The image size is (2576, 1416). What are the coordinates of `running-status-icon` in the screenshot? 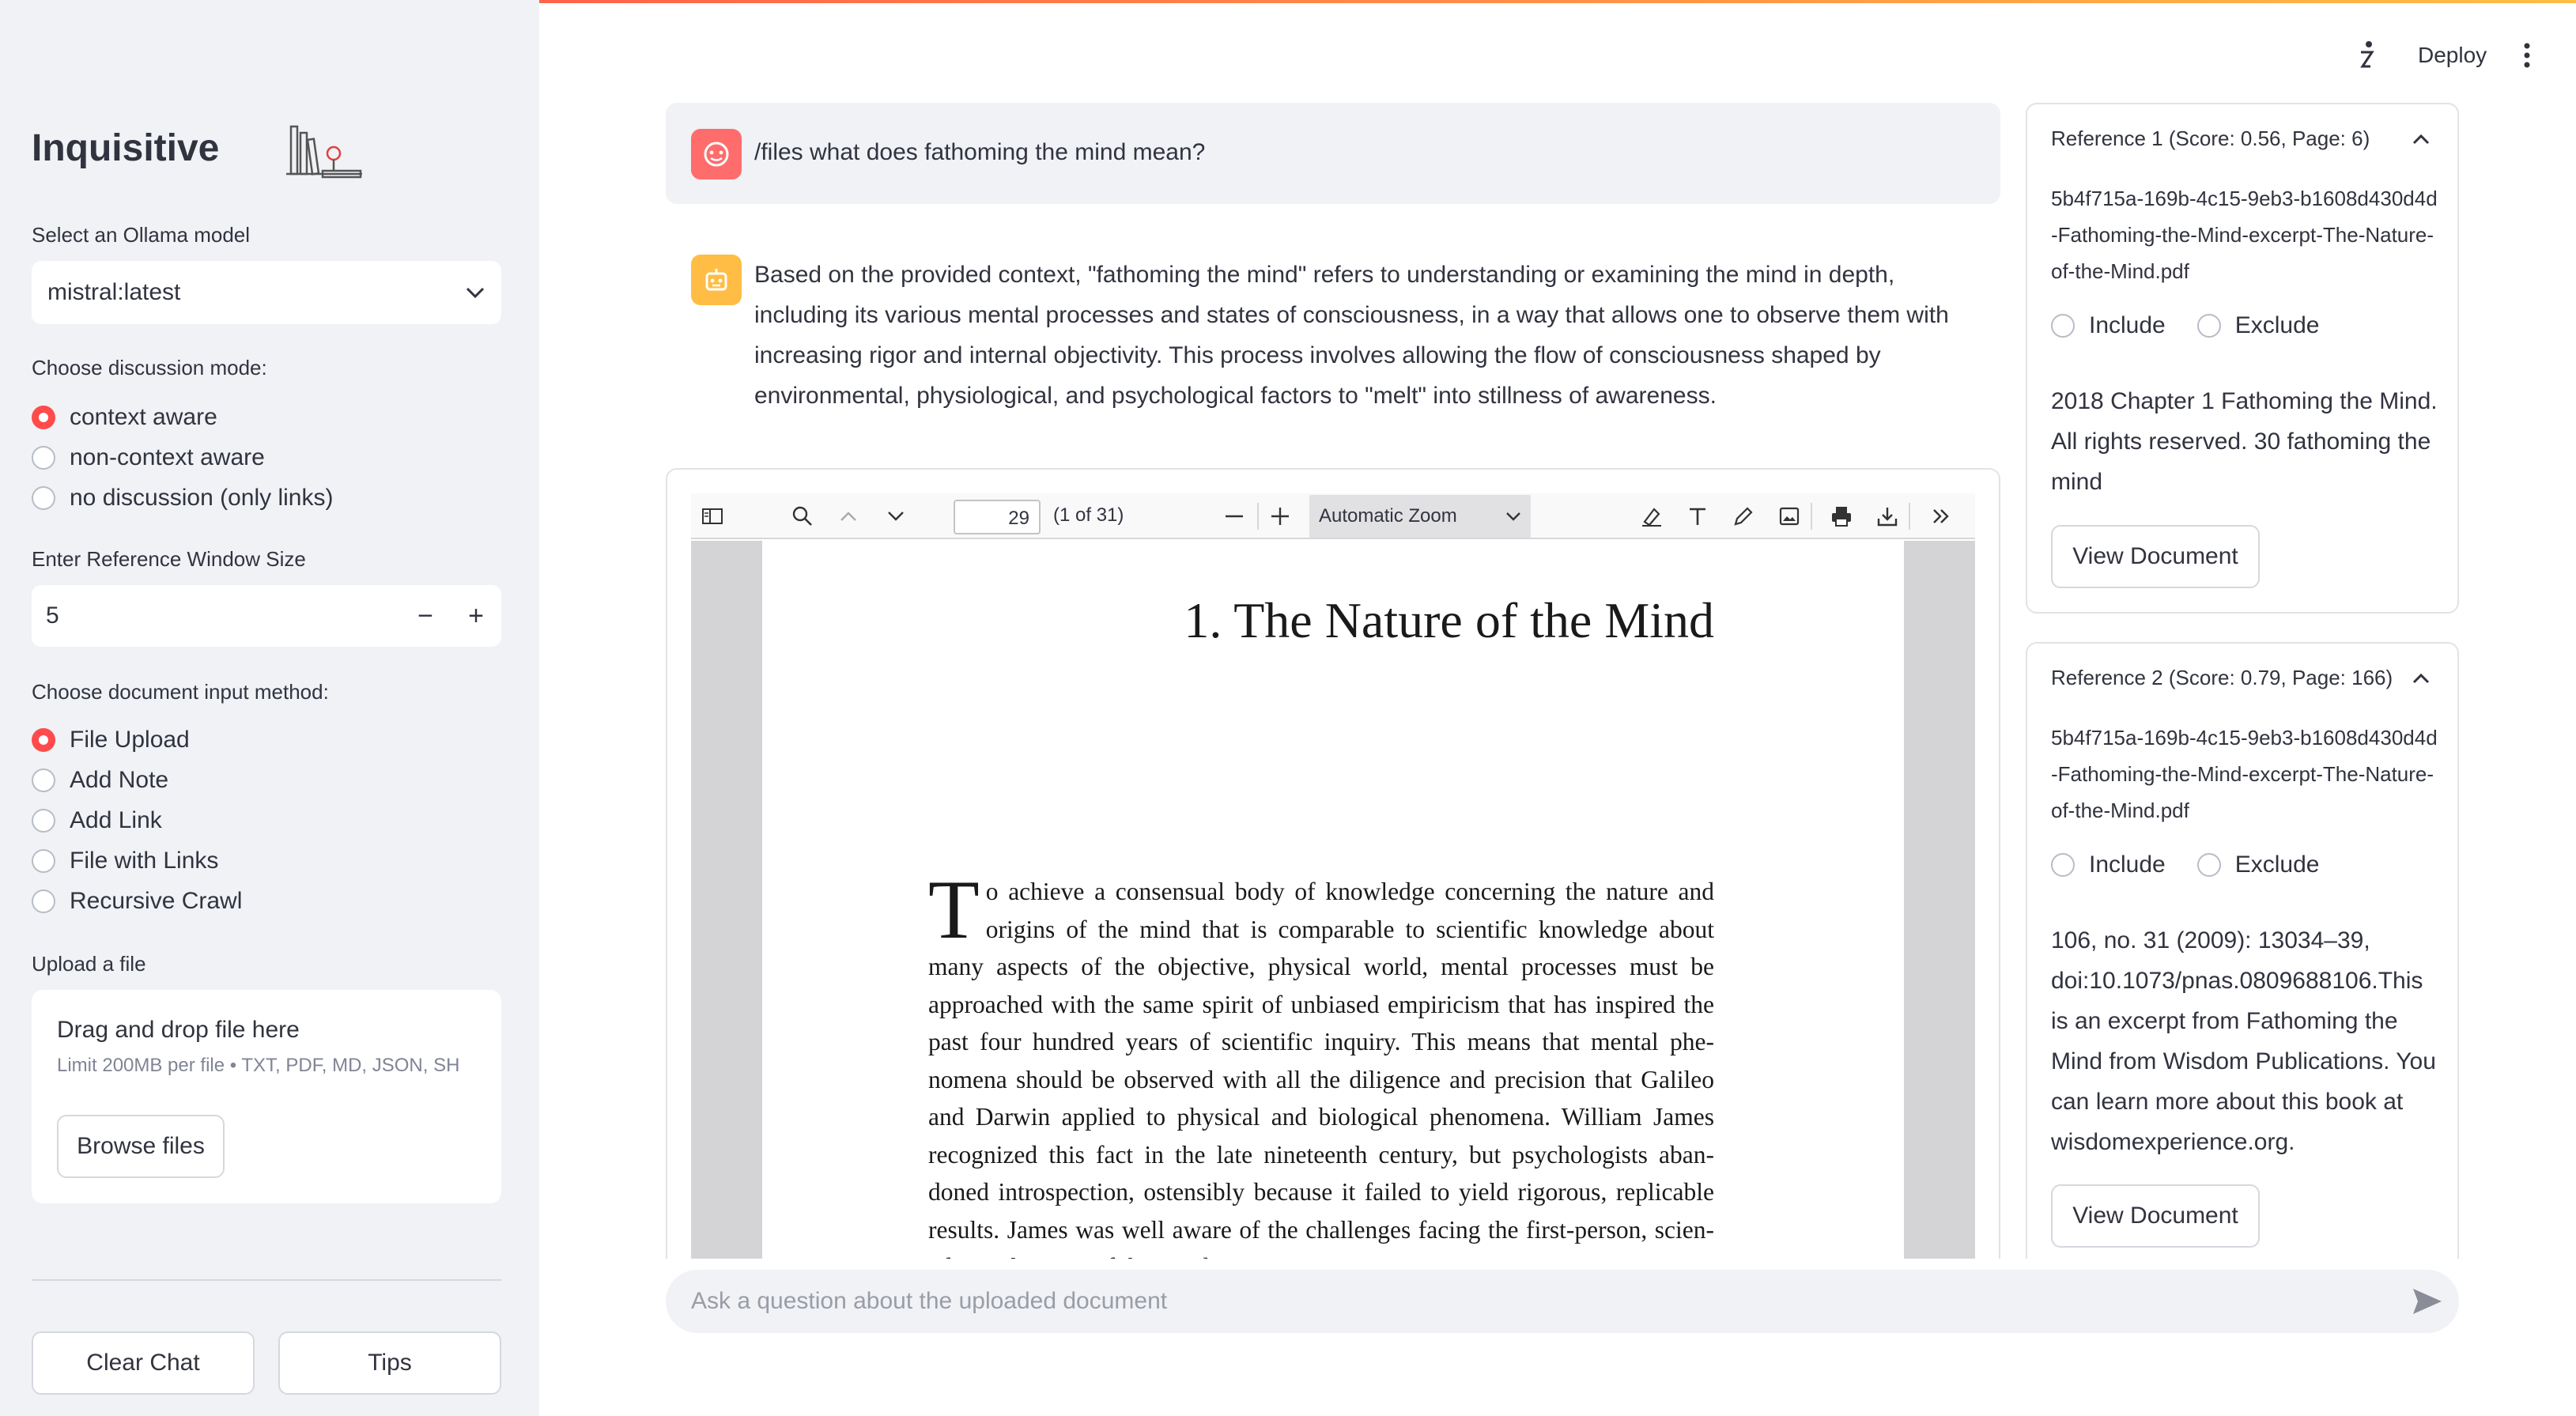 It's located at (2366, 56).